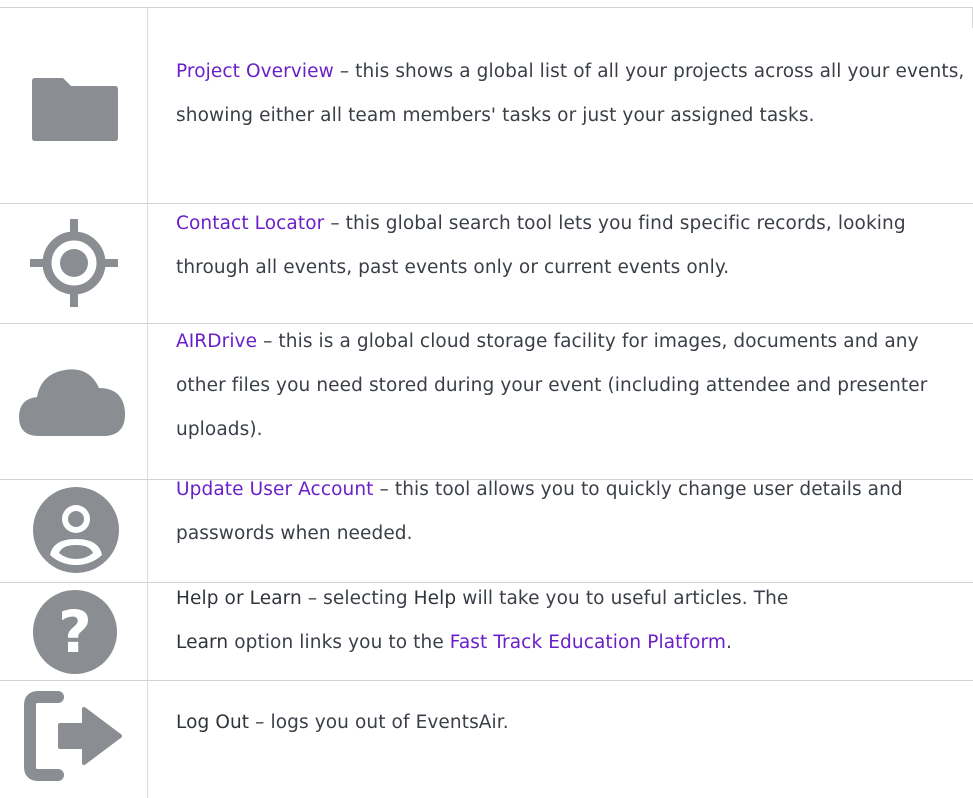  What do you see at coordinates (435, 598) in the screenshot?
I see `help-word: Help` at bounding box center [435, 598].